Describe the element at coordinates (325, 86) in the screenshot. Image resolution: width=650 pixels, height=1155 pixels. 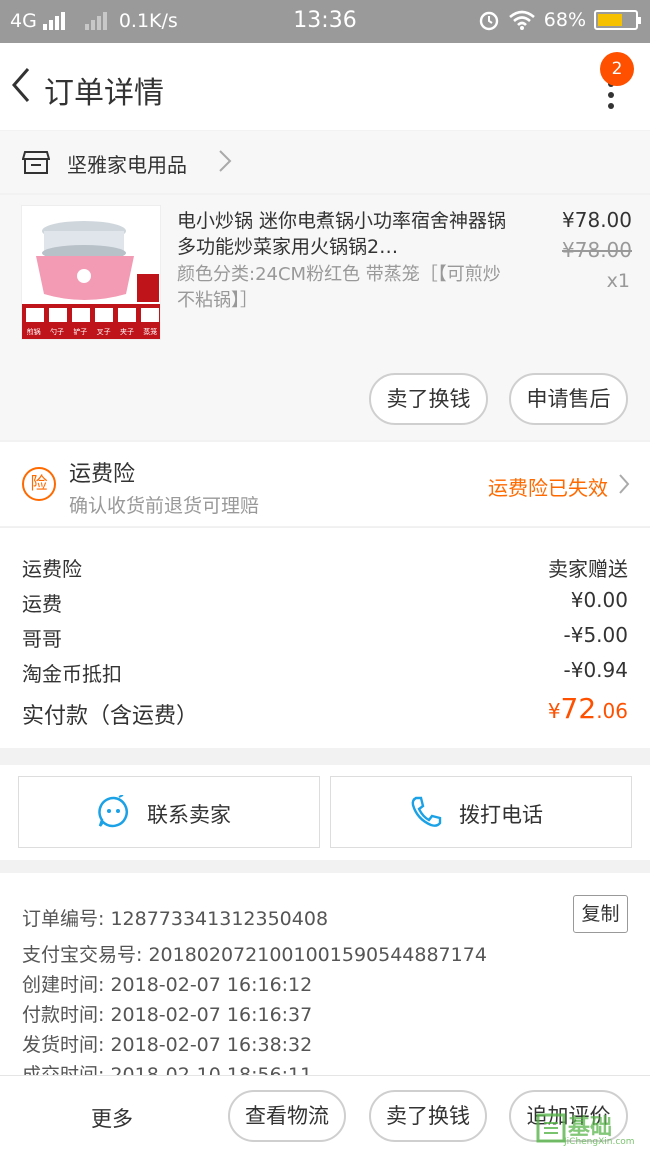
I see `nav-bar: 订单详情 2` at that location.